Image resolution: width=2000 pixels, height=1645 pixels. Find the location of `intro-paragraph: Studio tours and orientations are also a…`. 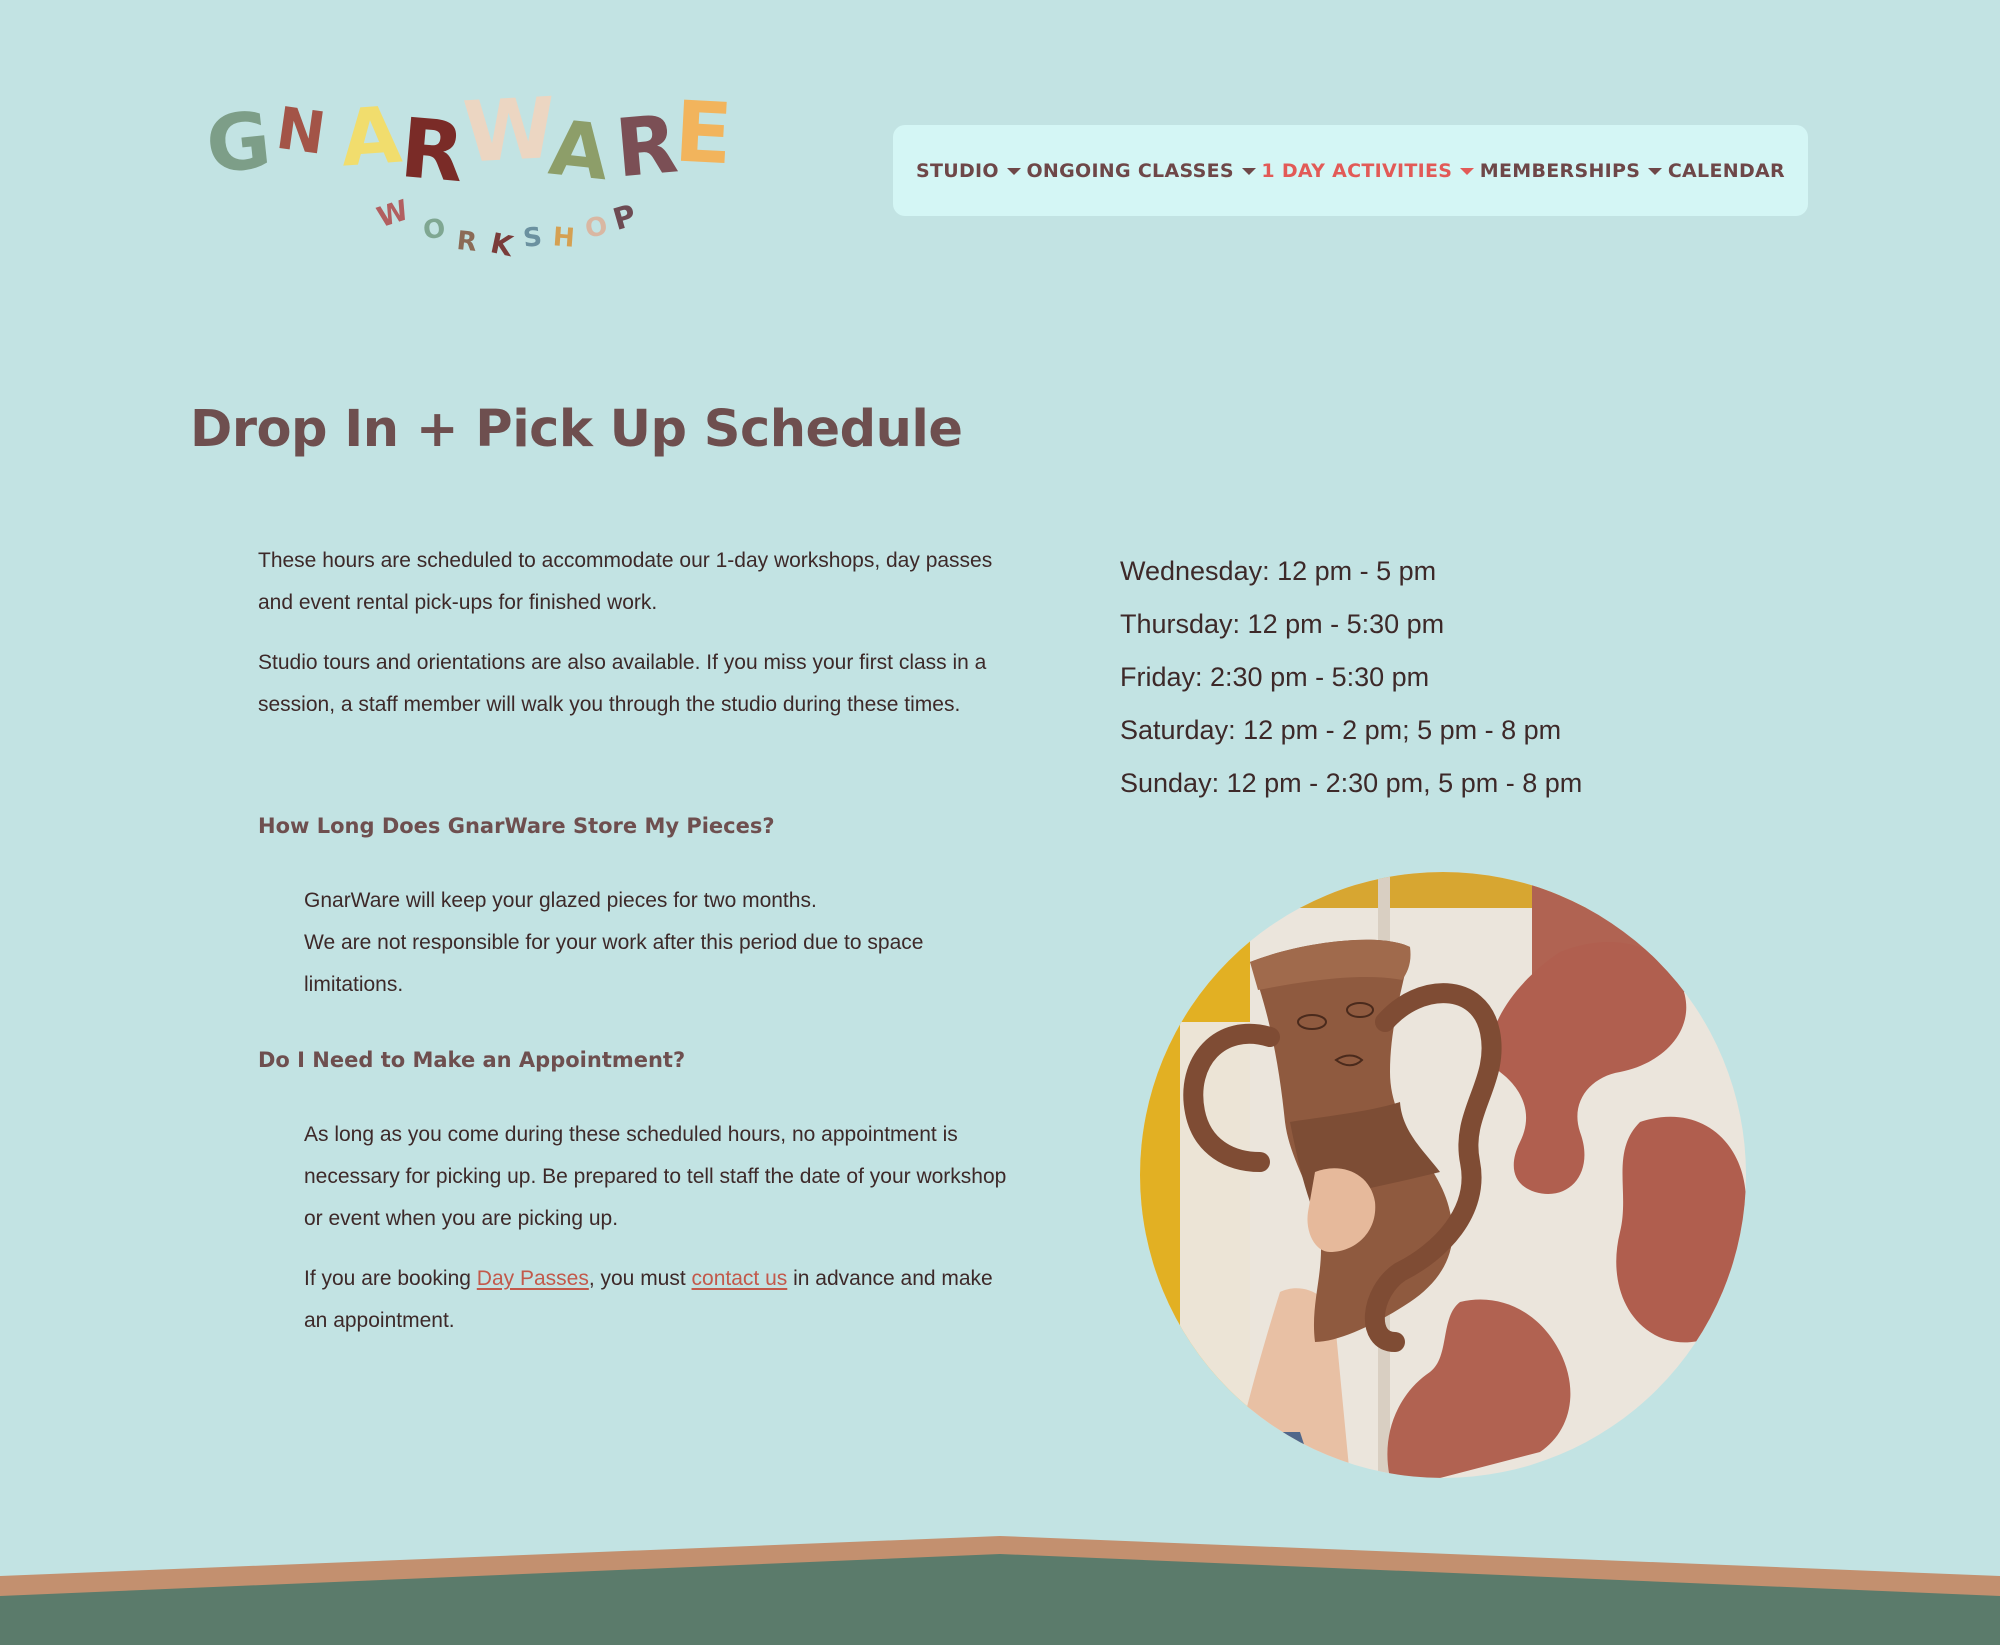

intro-paragraph: Studio tours and orientations are also a… is located at coordinates (622, 683).